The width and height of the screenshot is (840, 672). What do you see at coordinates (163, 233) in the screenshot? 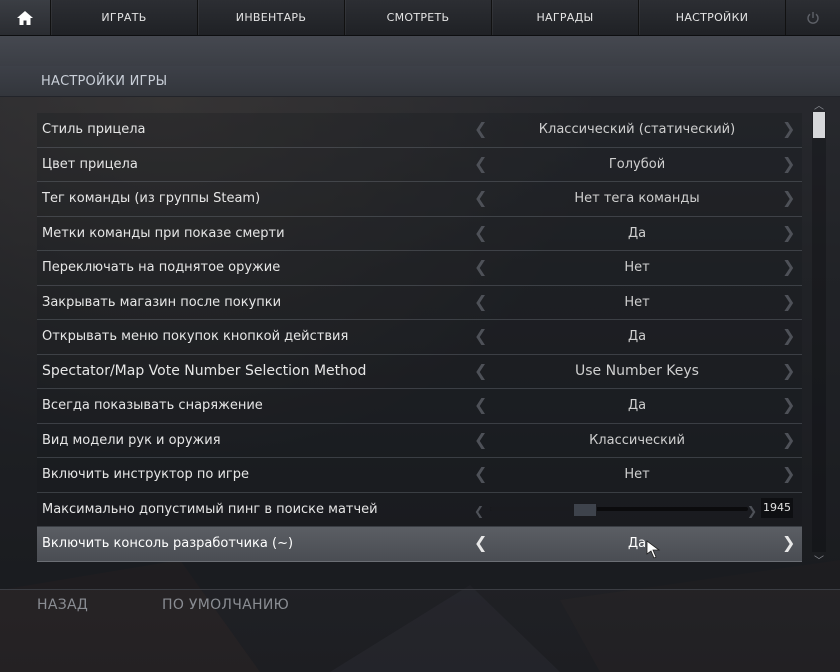
I see `setting-label: Метки команды при показе смерти` at bounding box center [163, 233].